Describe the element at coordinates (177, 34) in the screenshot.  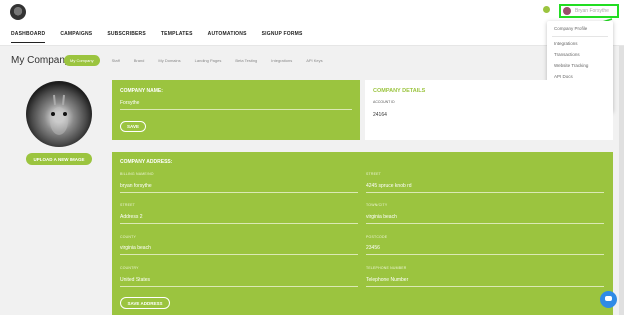
I see `nav-templates: TEMPLATES` at that location.